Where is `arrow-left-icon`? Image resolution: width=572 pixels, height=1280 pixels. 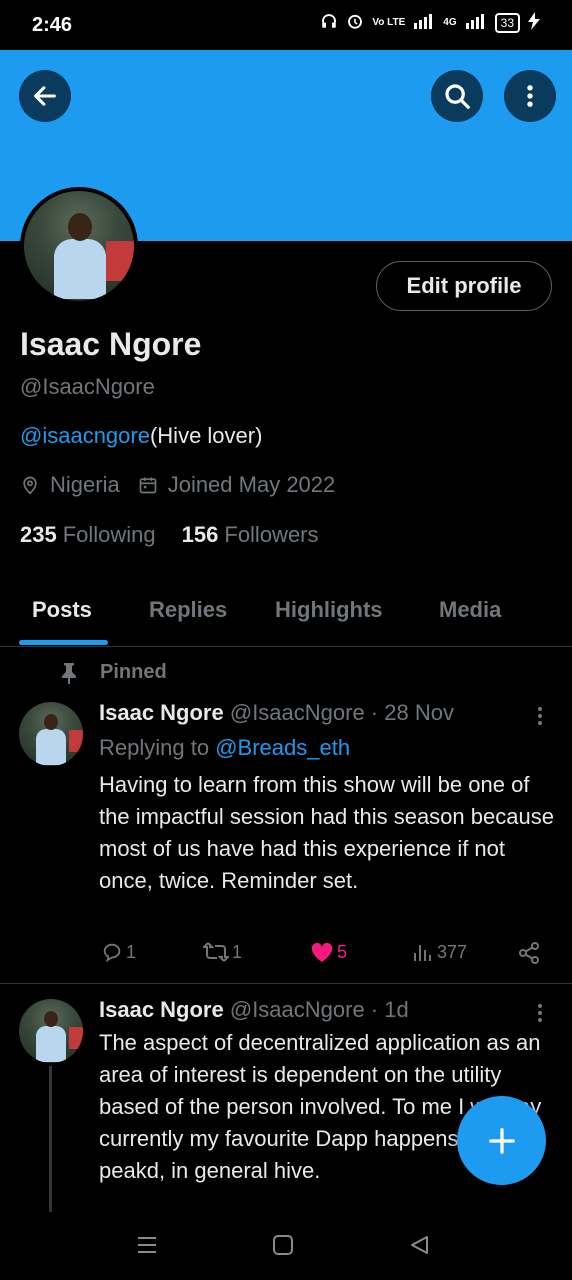 arrow-left-icon is located at coordinates (45, 96).